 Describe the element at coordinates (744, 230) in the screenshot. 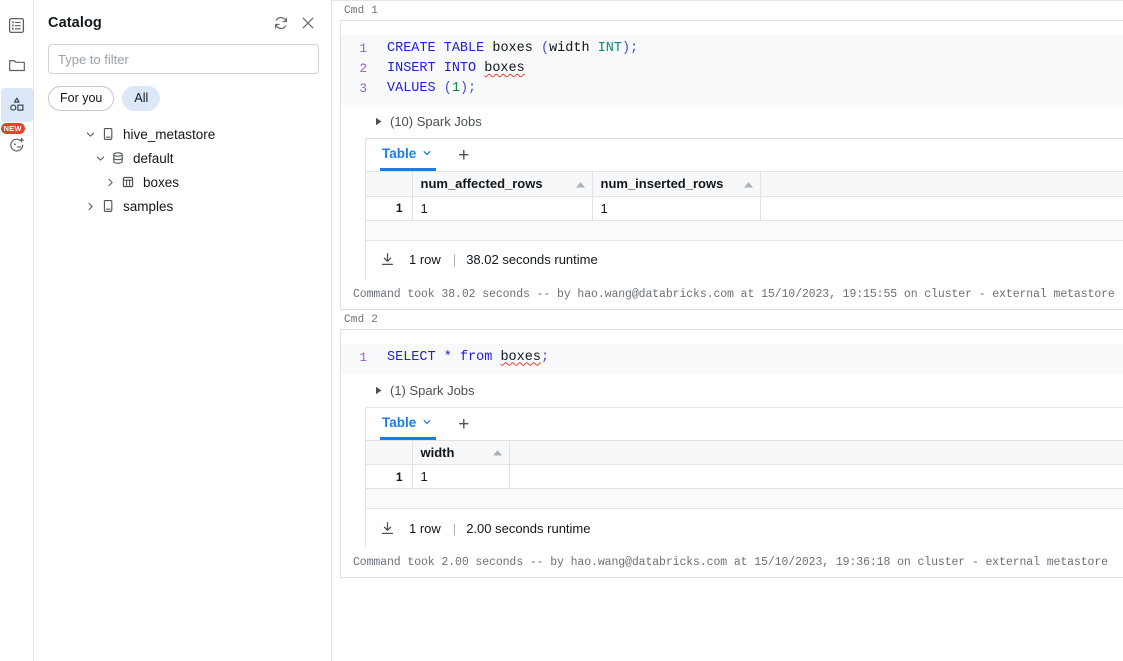

I see `table-filler-row` at that location.